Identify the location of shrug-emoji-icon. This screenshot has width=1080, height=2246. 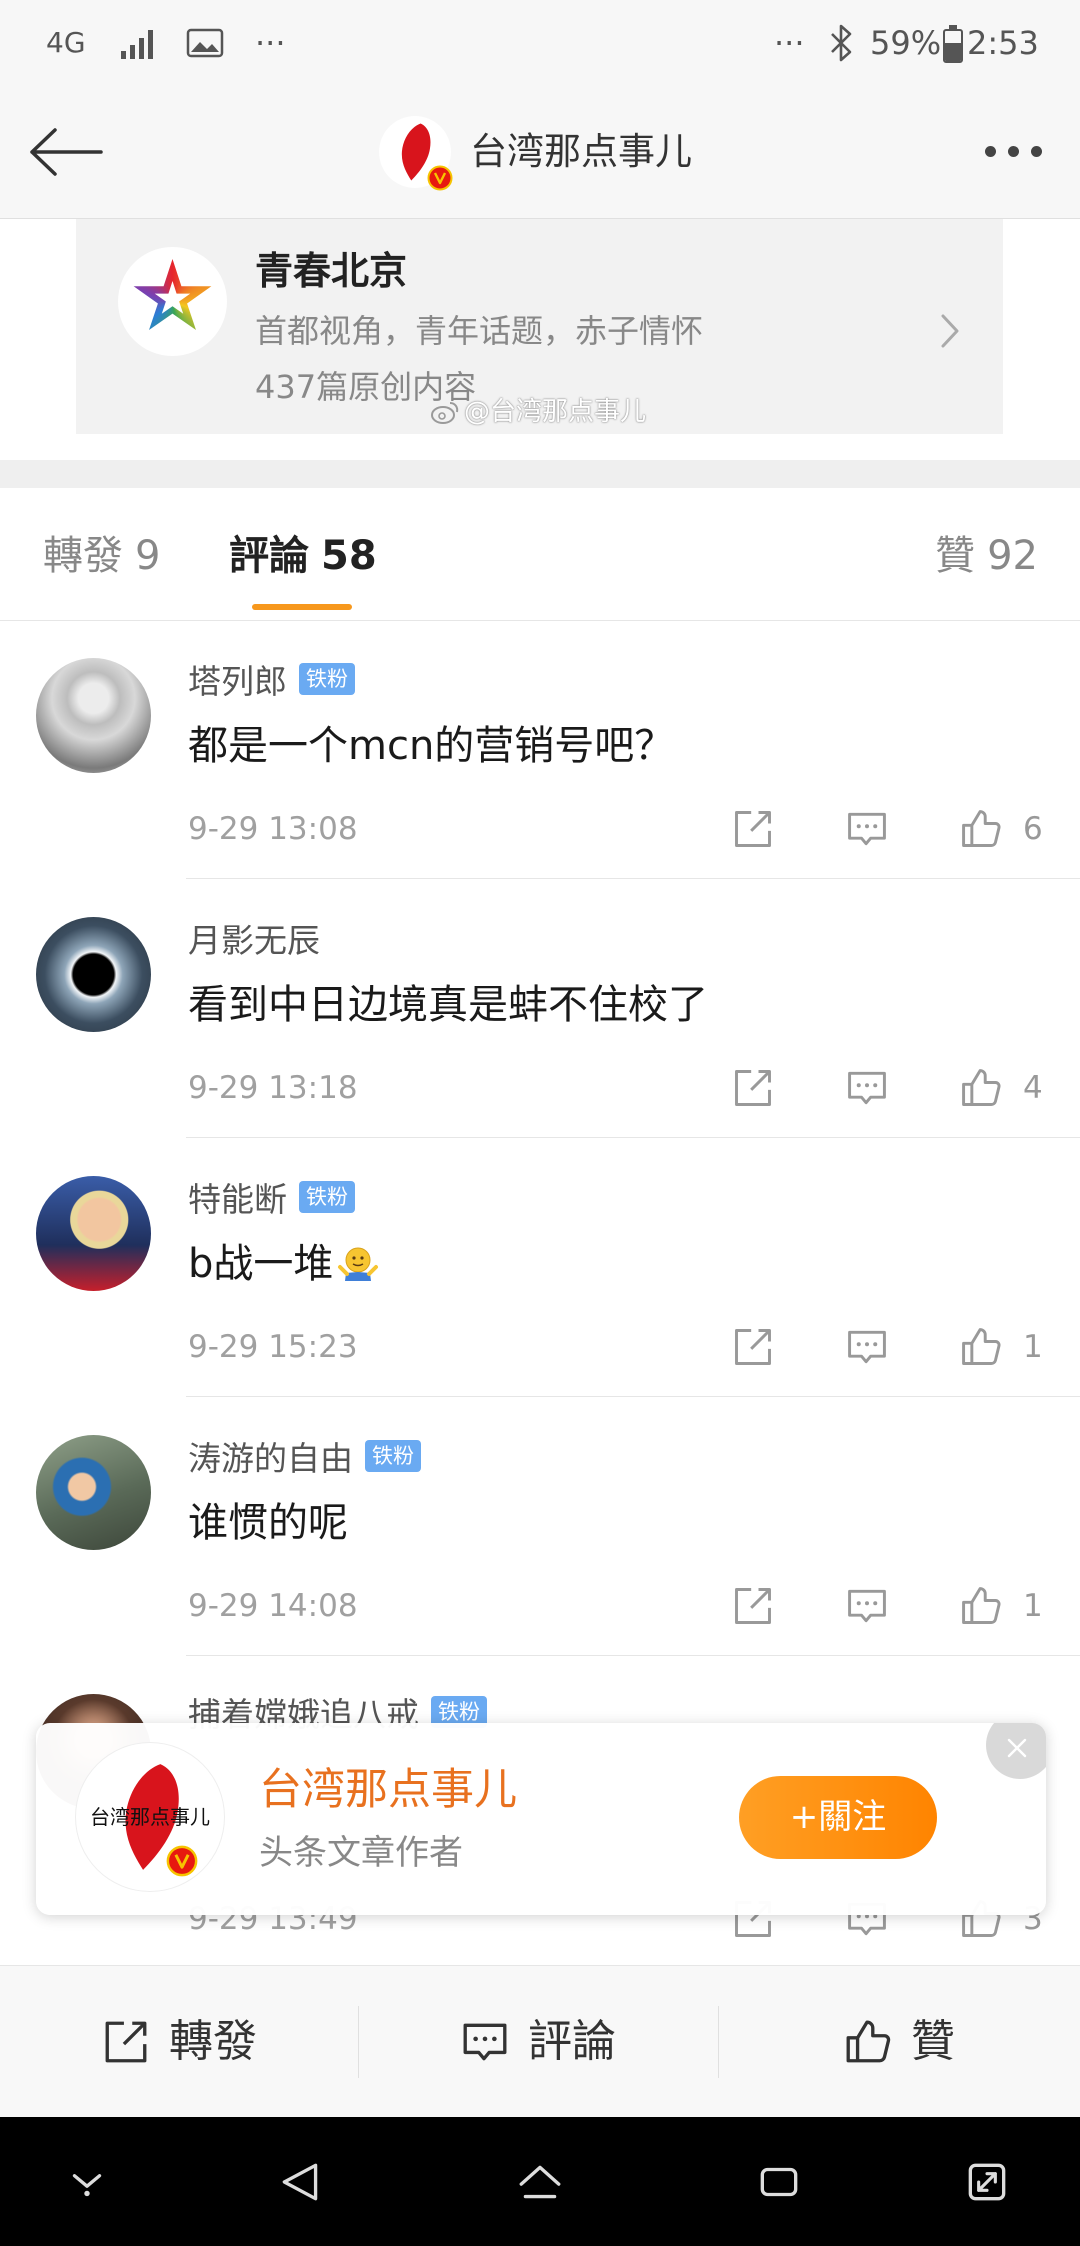
(358, 1264).